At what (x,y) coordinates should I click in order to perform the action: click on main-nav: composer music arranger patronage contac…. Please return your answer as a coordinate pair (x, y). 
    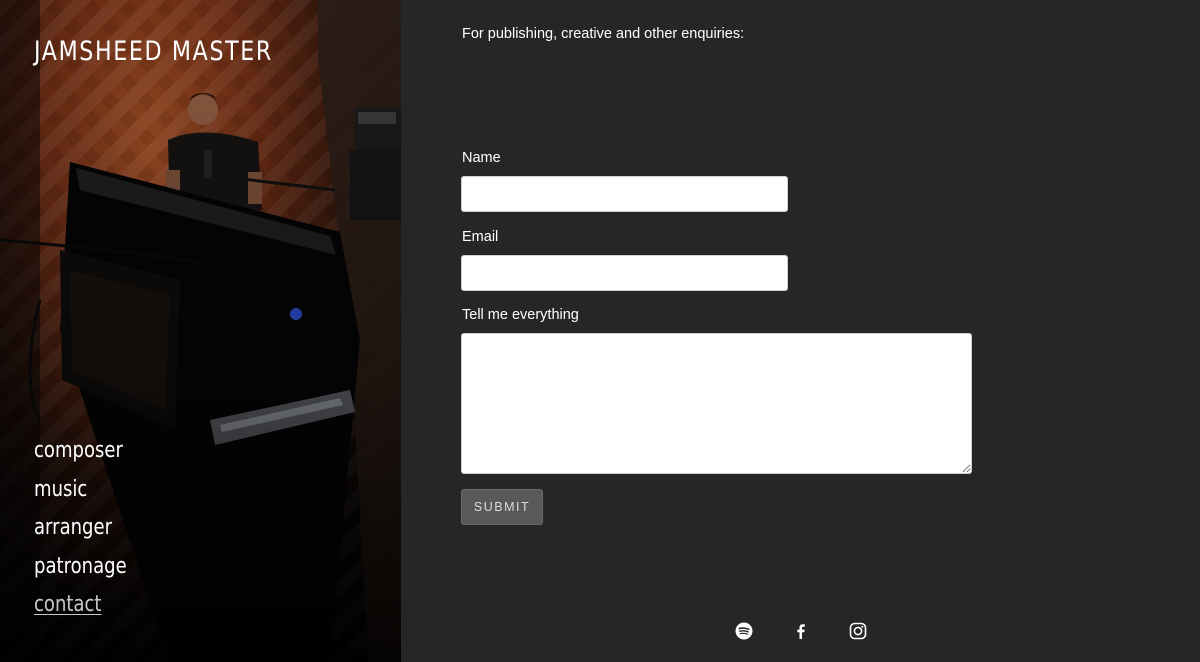
    Looking at the image, I should click on (90, 532).